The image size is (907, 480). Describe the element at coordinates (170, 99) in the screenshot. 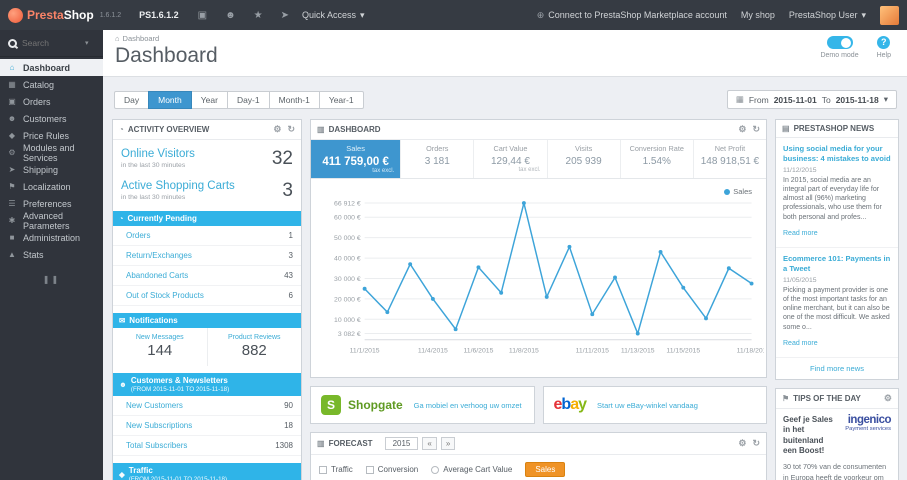

I see `range-month-button: Month` at that location.